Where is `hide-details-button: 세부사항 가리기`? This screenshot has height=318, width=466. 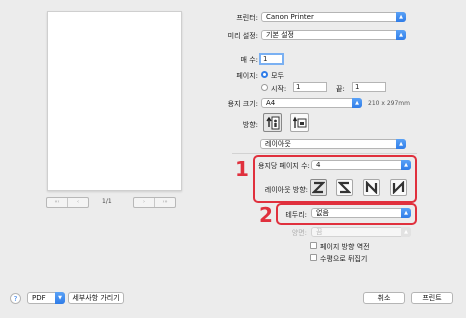
hide-details-button: 세부사항 가리기 is located at coordinates (96, 298).